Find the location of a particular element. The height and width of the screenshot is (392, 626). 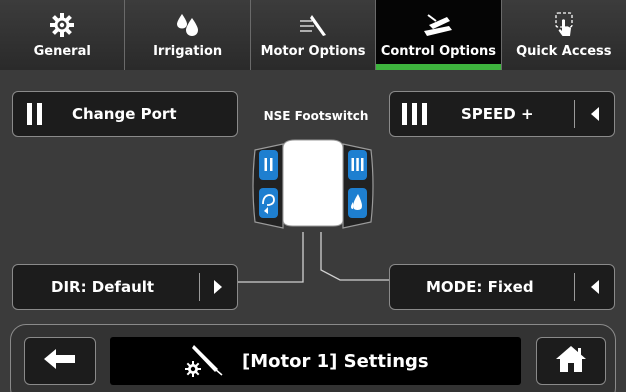

key-direction is located at coordinates (268, 203).